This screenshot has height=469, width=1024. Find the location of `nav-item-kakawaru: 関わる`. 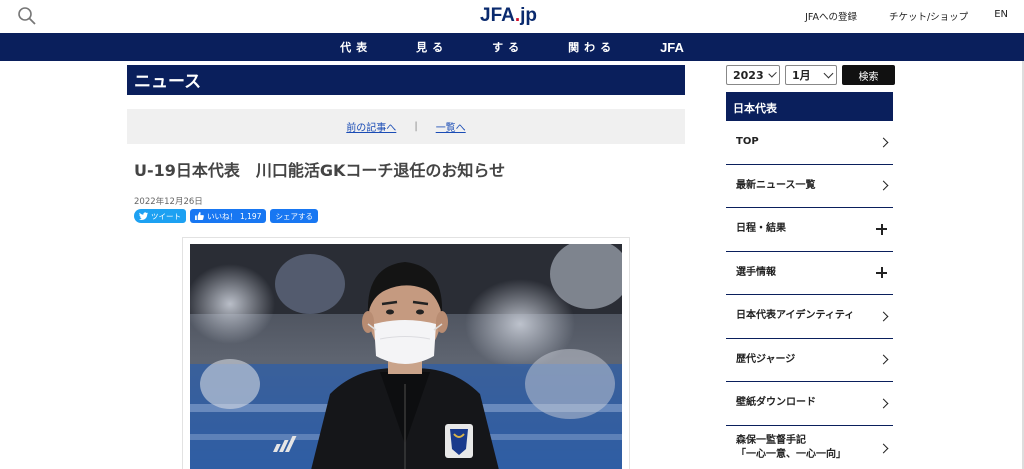

nav-item-kakawaru: 関わる is located at coordinates (592, 47).